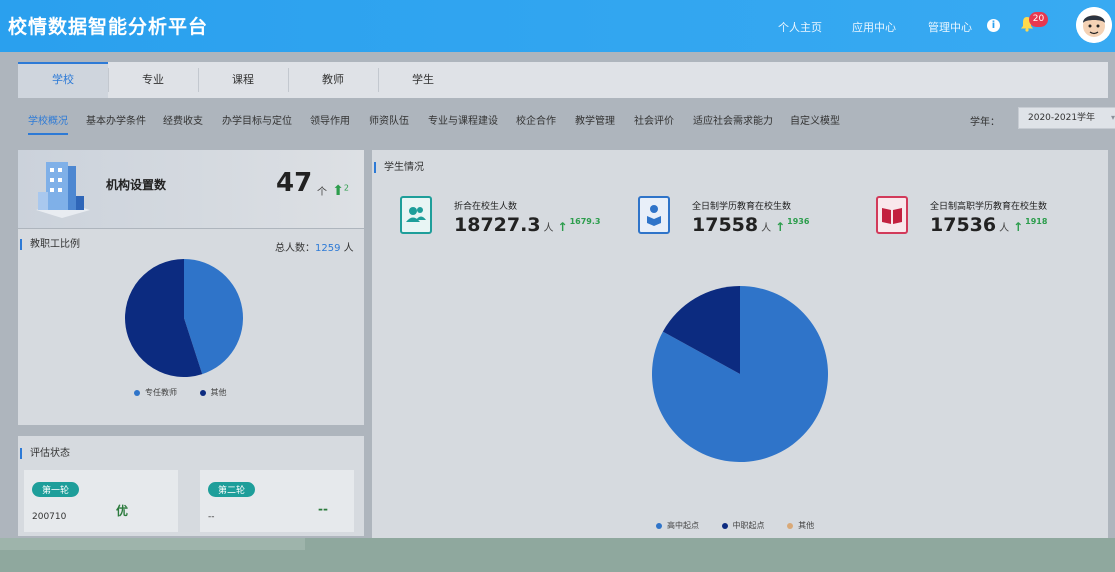 The height and width of the screenshot is (572, 1115). What do you see at coordinates (314, 248) in the screenshot?
I see `staff-total: 总人数：1259 人` at bounding box center [314, 248].